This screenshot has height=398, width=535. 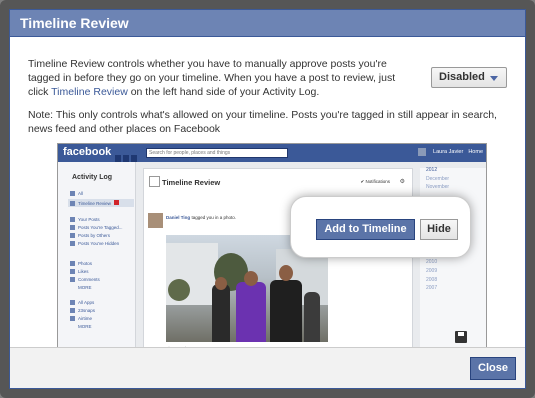 What do you see at coordinates (82, 303) in the screenshot?
I see `nav-item: All Apps` at bounding box center [82, 303].